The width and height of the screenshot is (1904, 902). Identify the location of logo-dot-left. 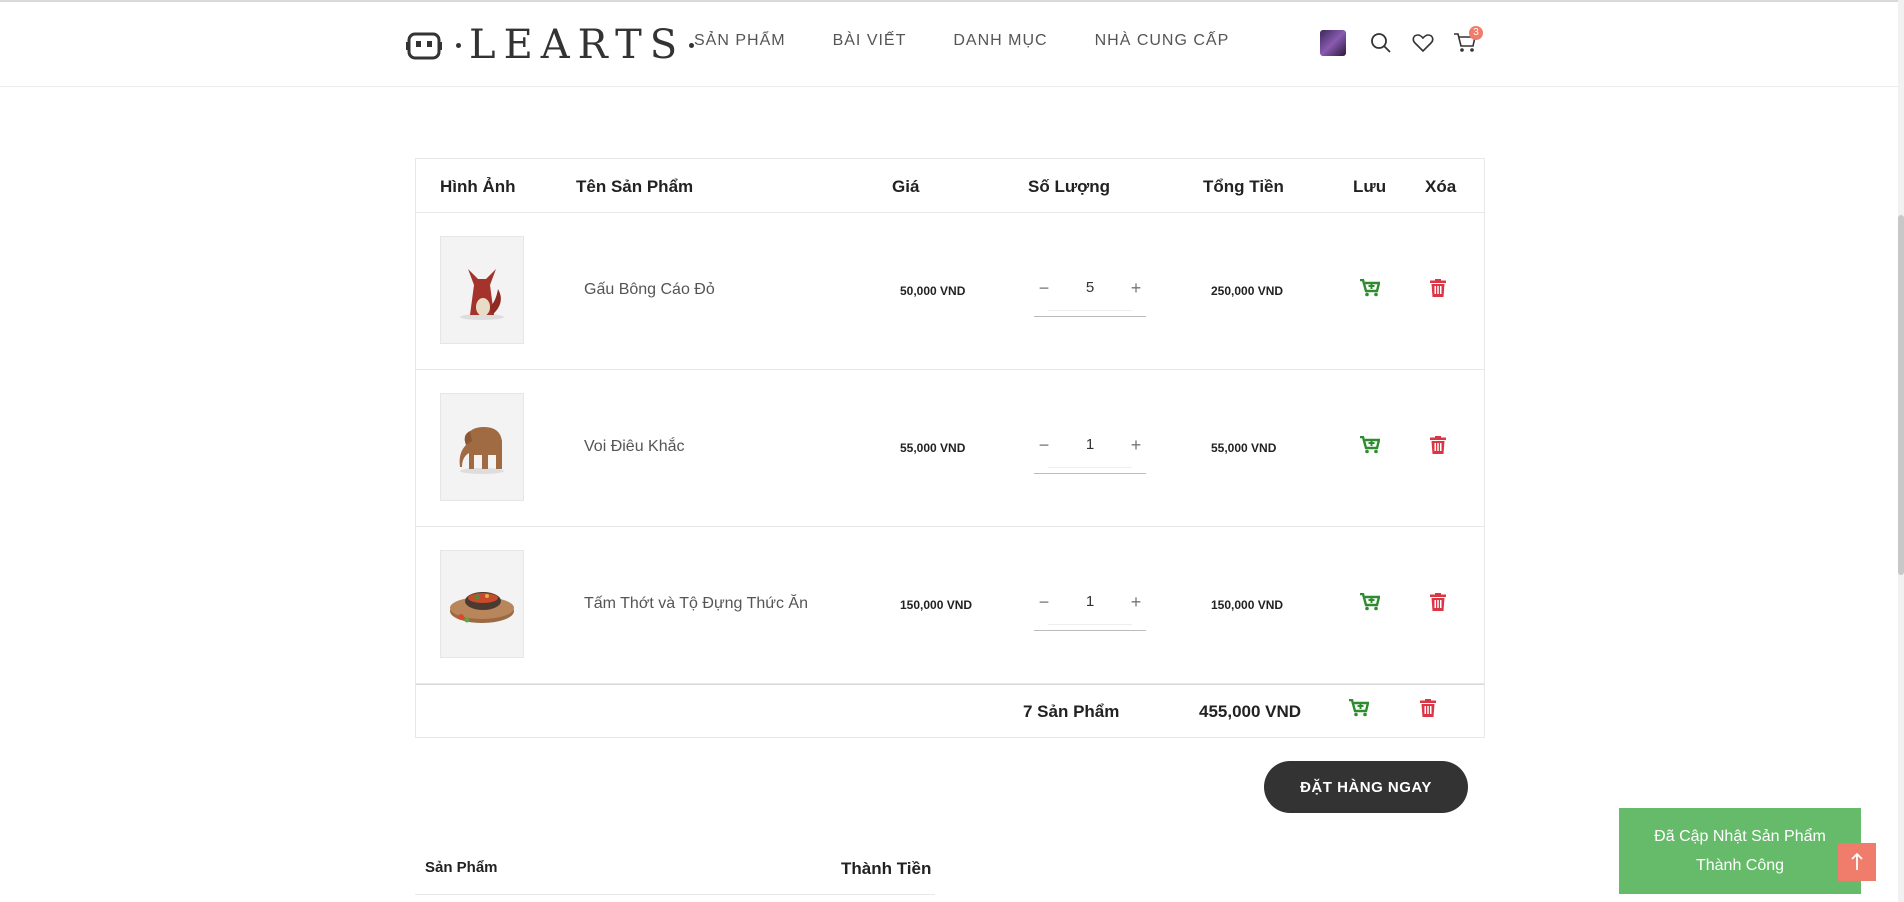
(458, 45).